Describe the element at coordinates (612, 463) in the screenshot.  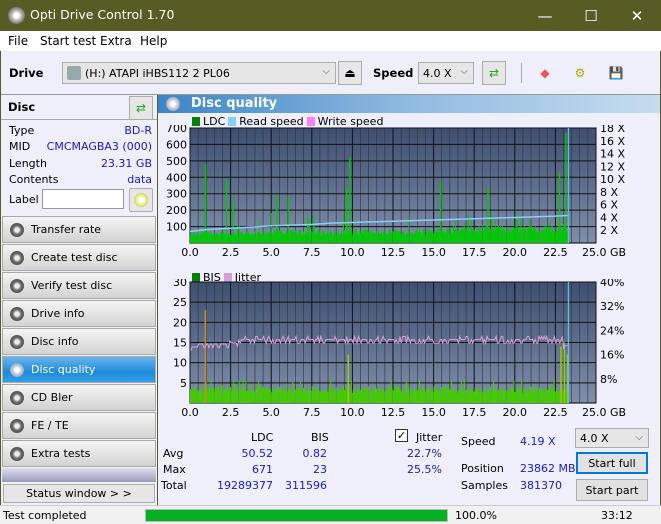
I see `start-full-button: Start full` at that location.